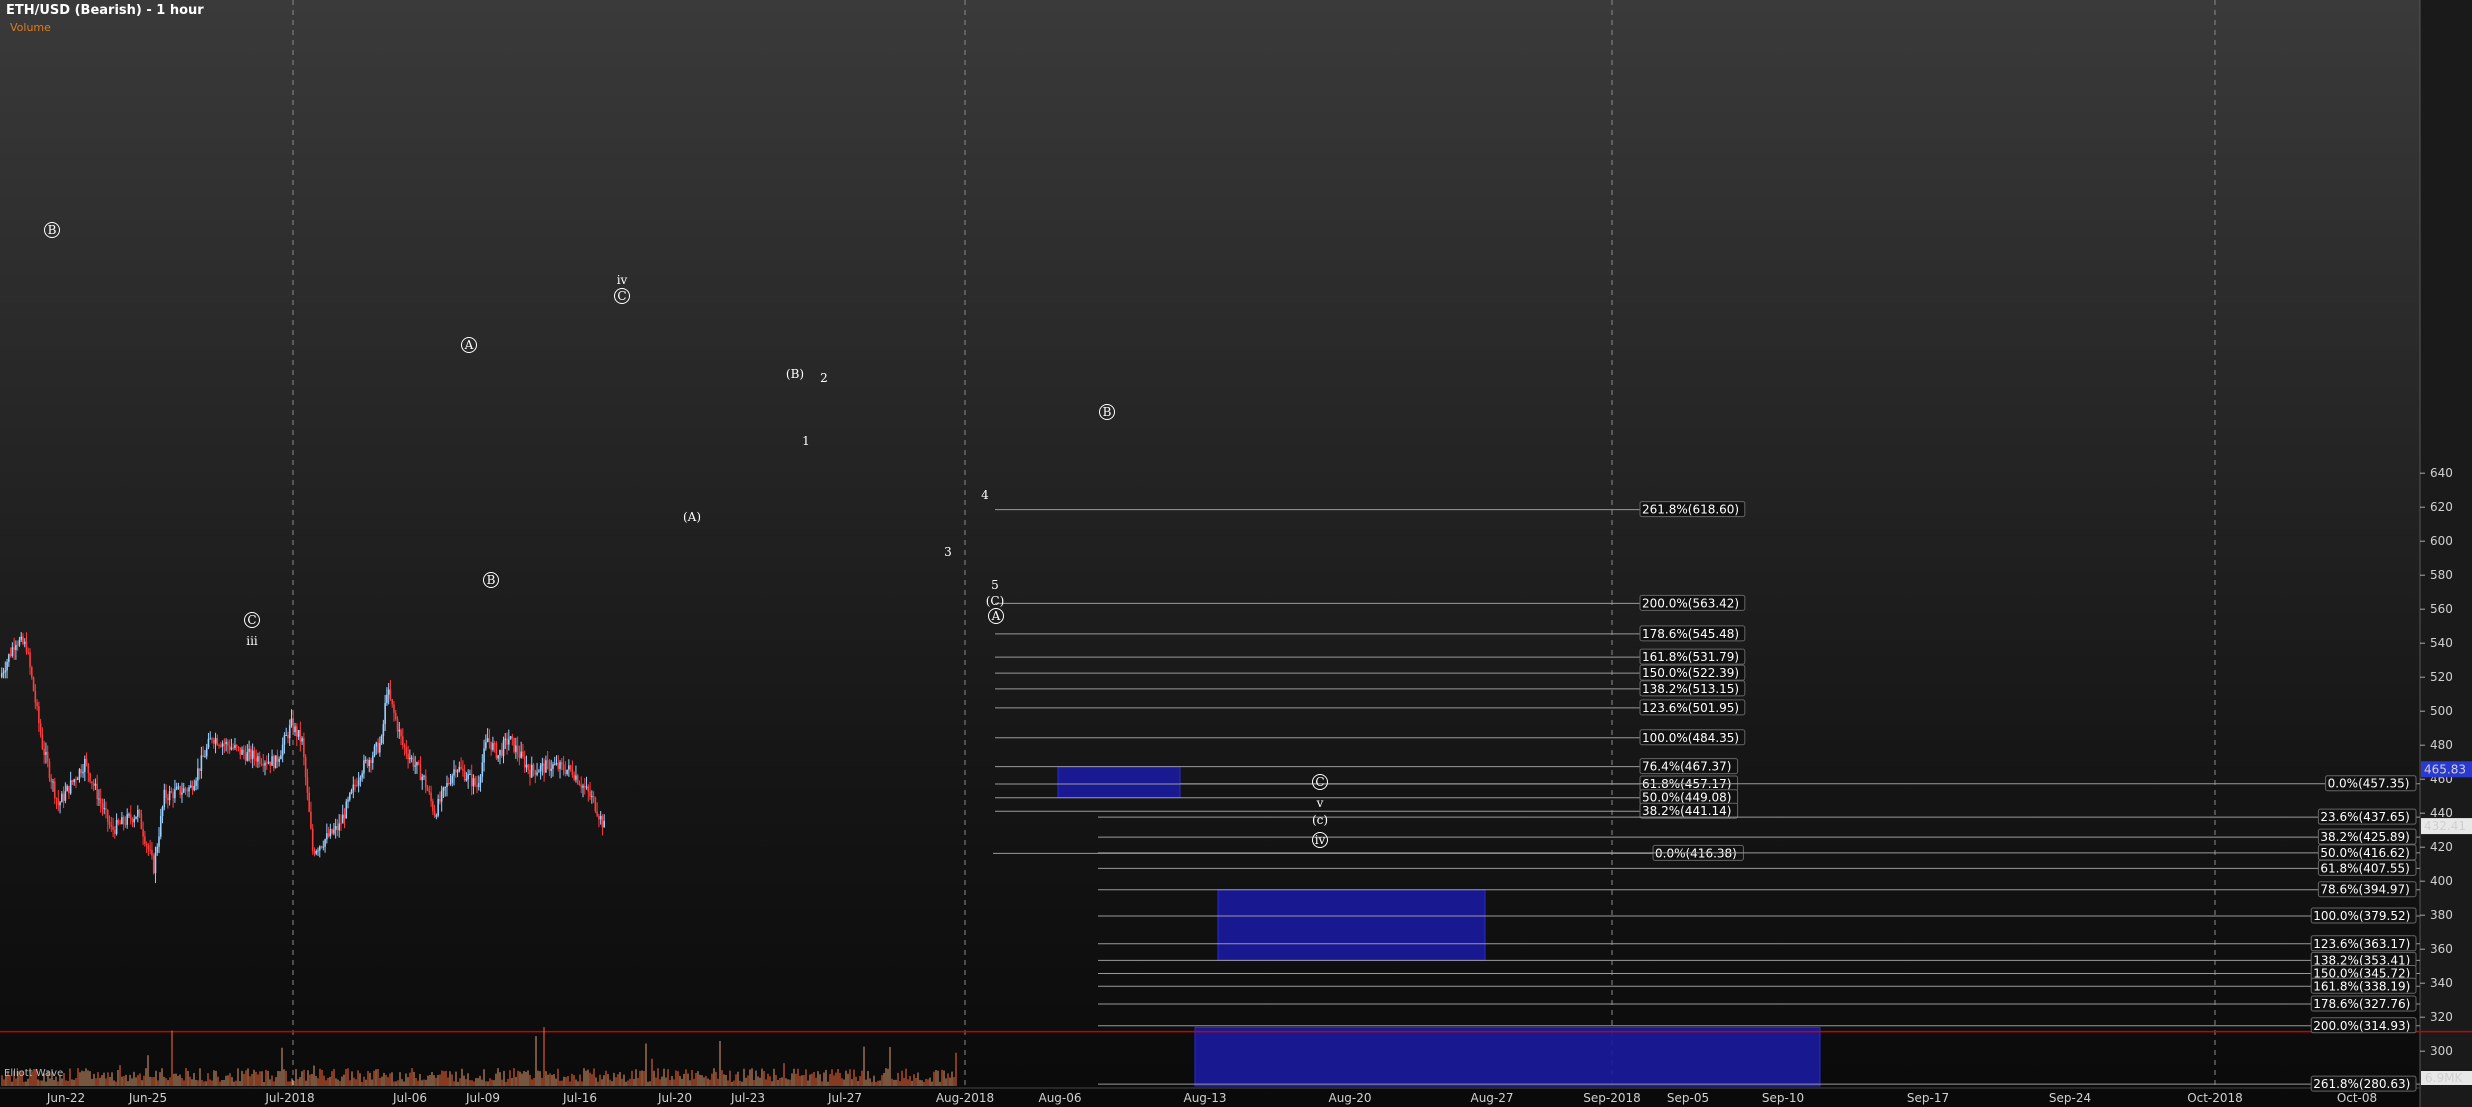  What do you see at coordinates (795, 374) in the screenshot?
I see `wave-label: (B)` at bounding box center [795, 374].